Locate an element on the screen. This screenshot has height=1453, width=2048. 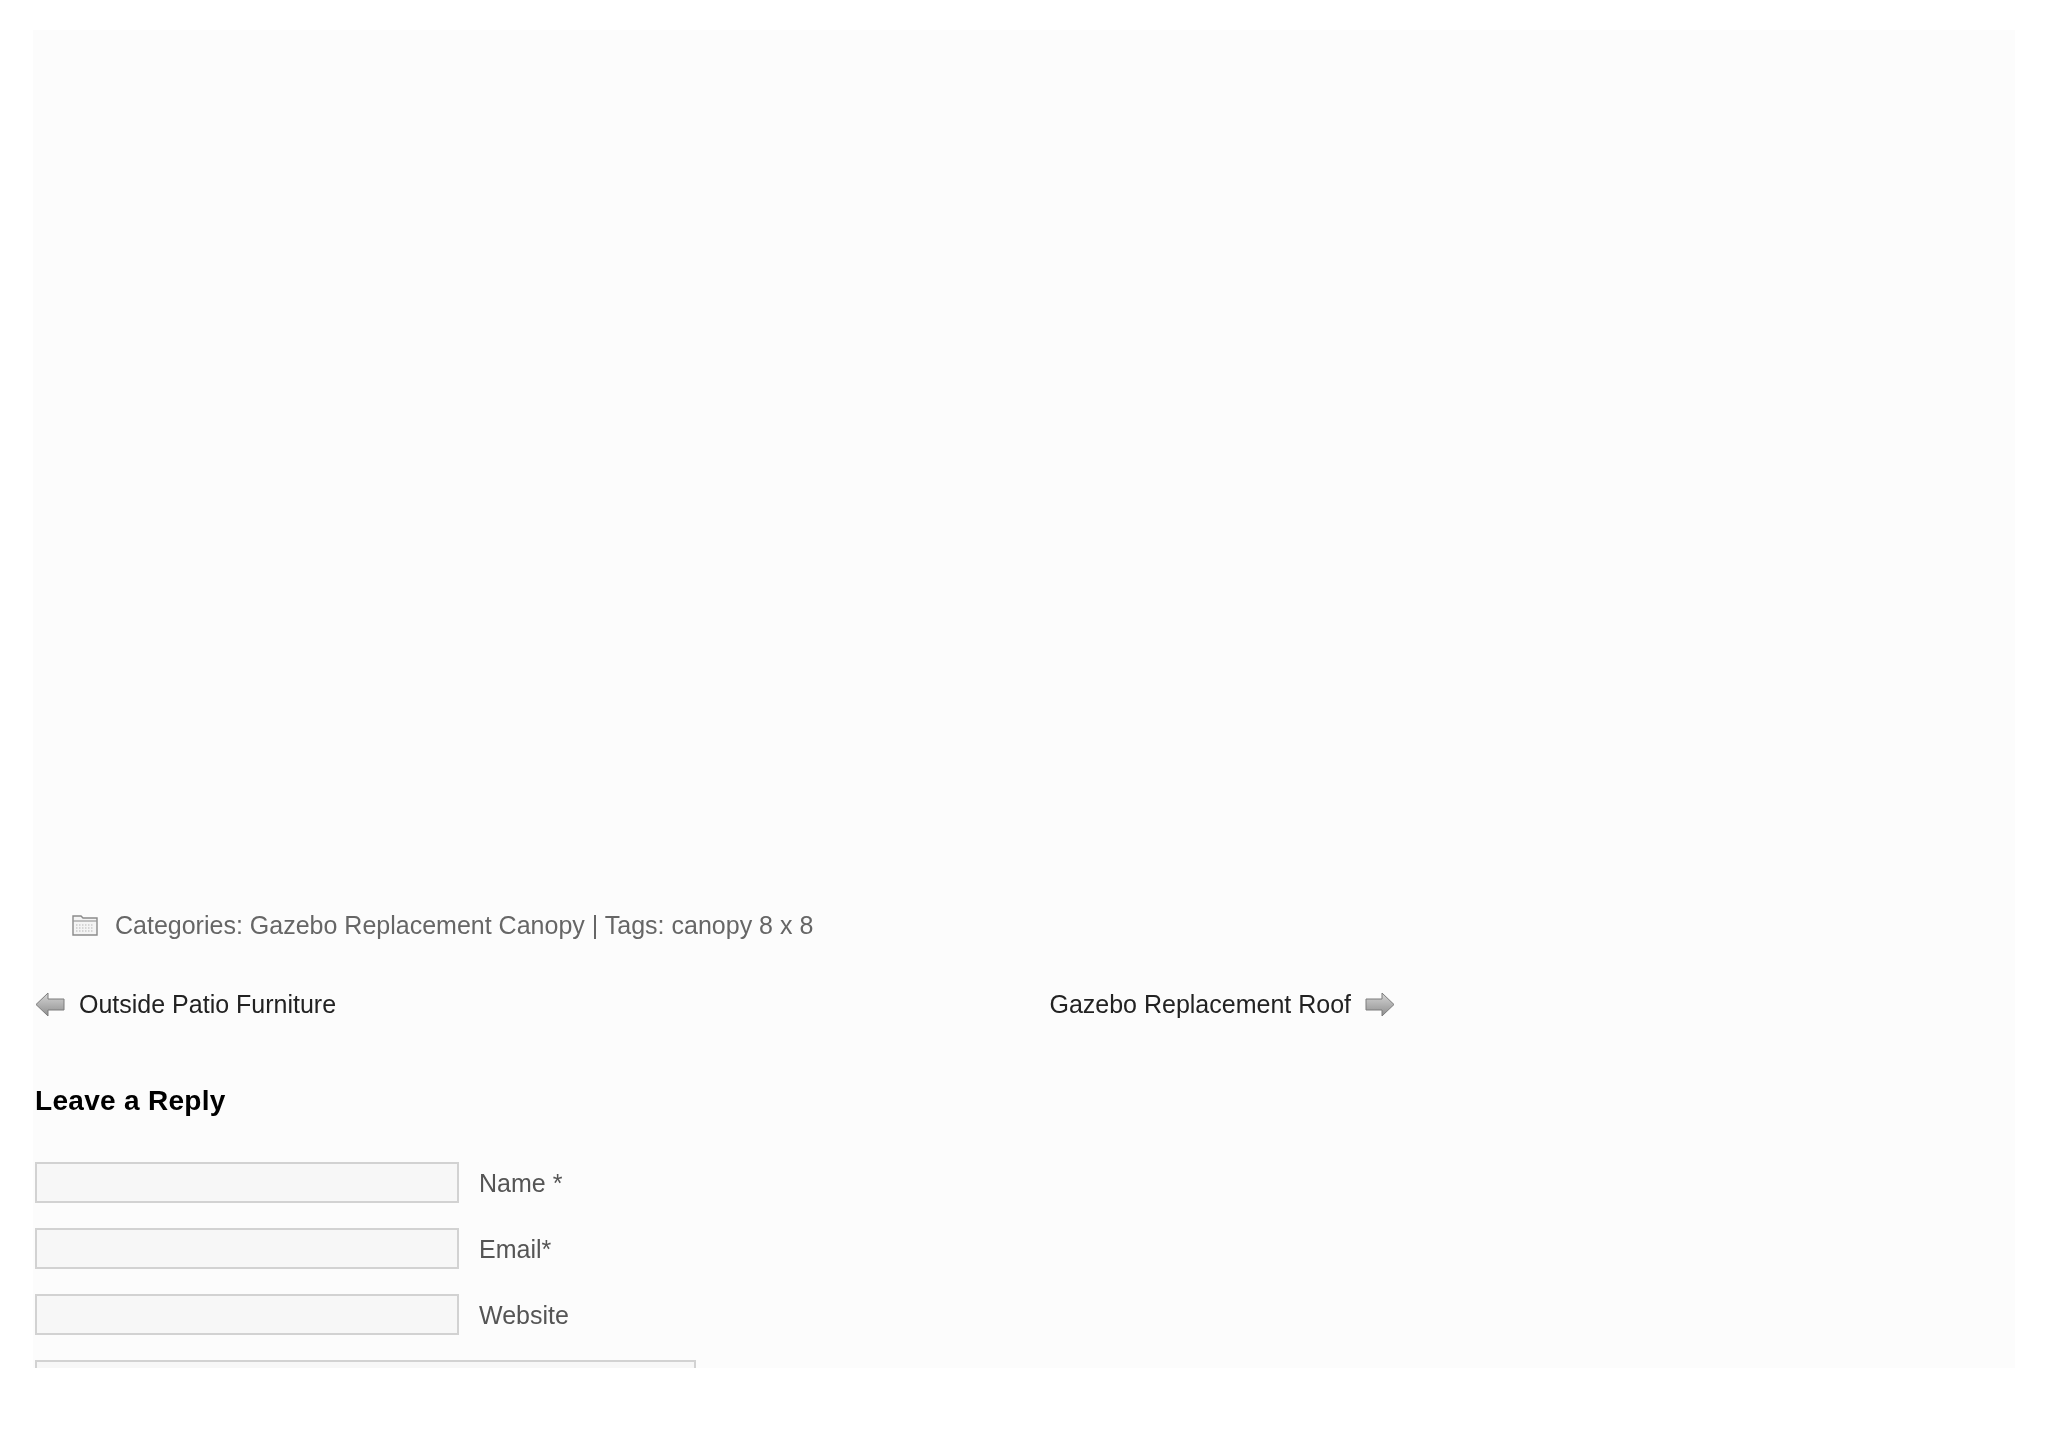
previous-post-link: Outside Patio Furniture is located at coordinates (208, 1004).